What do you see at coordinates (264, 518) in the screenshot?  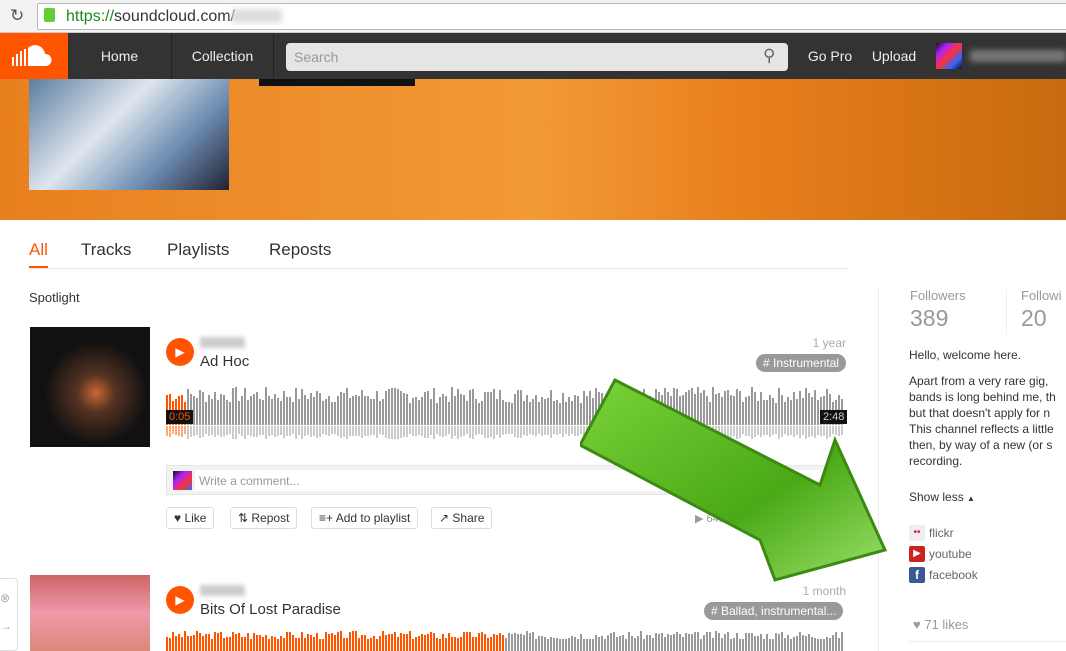 I see `repost-button: ⇅ Repost` at bounding box center [264, 518].